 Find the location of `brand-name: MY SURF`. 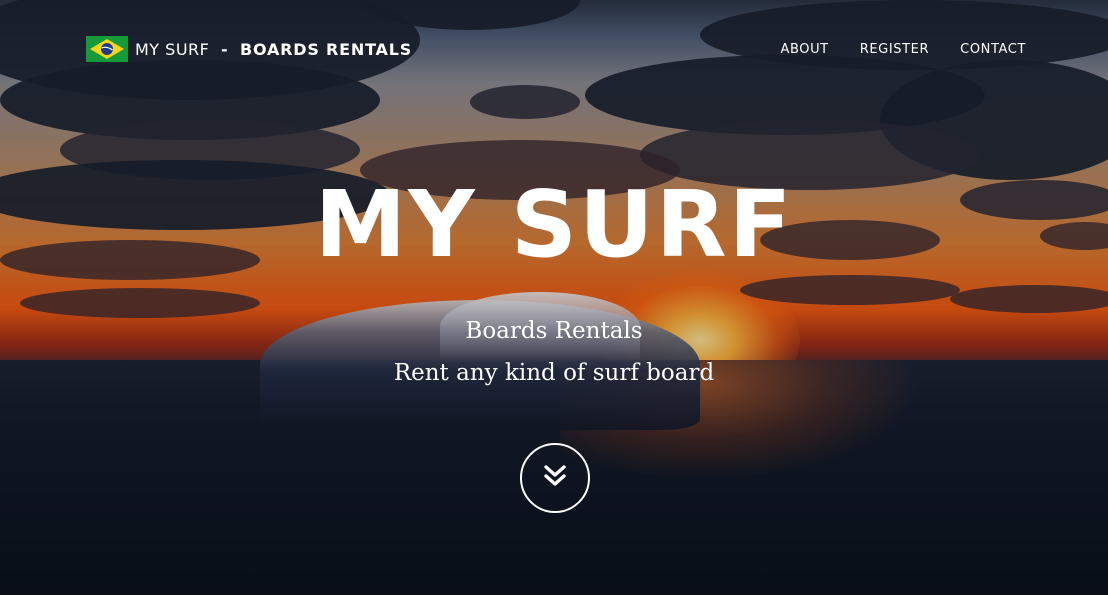

brand-name: MY SURF is located at coordinates (172, 49).